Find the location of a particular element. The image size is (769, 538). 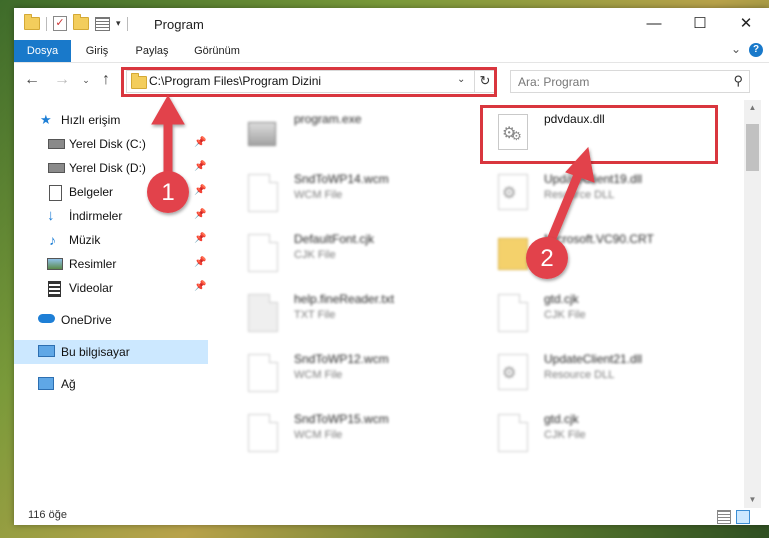

arrow-2-head is located at coordinates (580, 164).